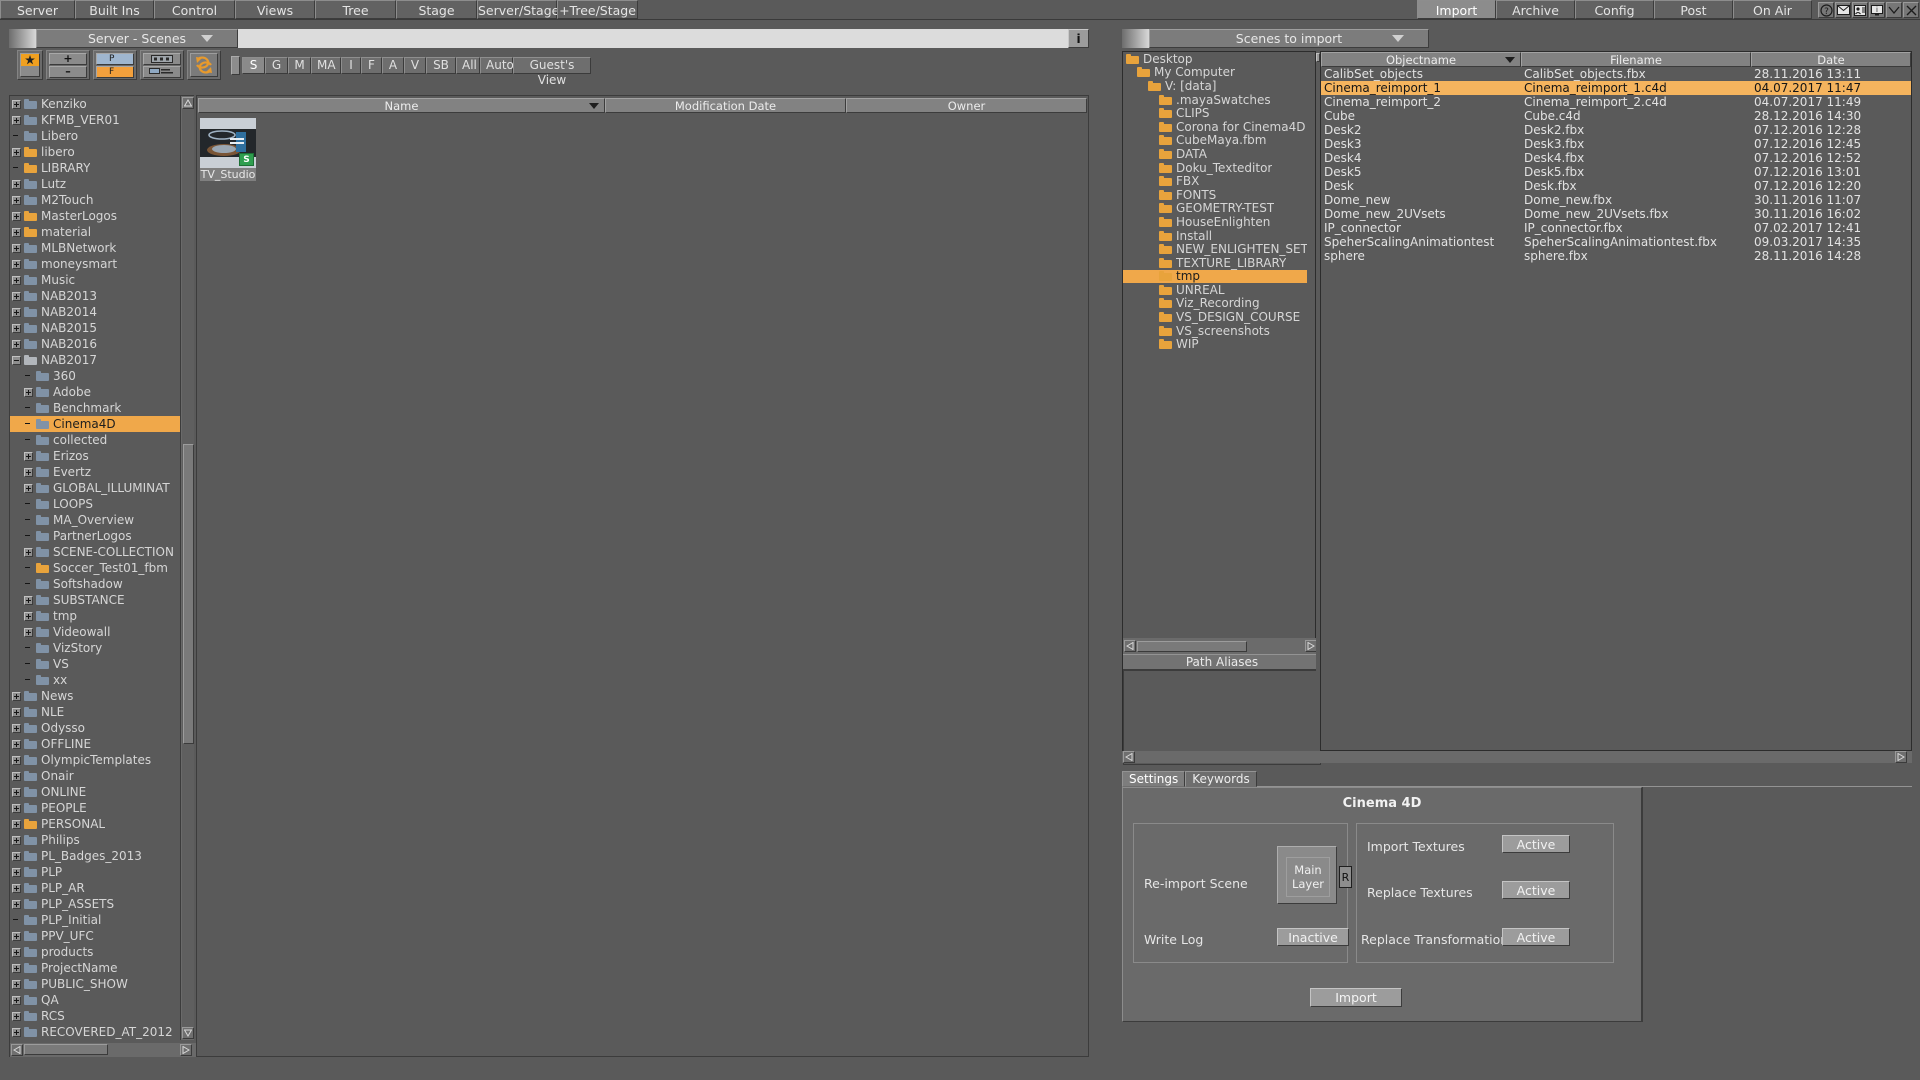 This screenshot has width=1920, height=1080. Describe the element at coordinates (96, 904) in the screenshot. I see `tree-item-plp-assets: PLP_ASSETS` at that location.